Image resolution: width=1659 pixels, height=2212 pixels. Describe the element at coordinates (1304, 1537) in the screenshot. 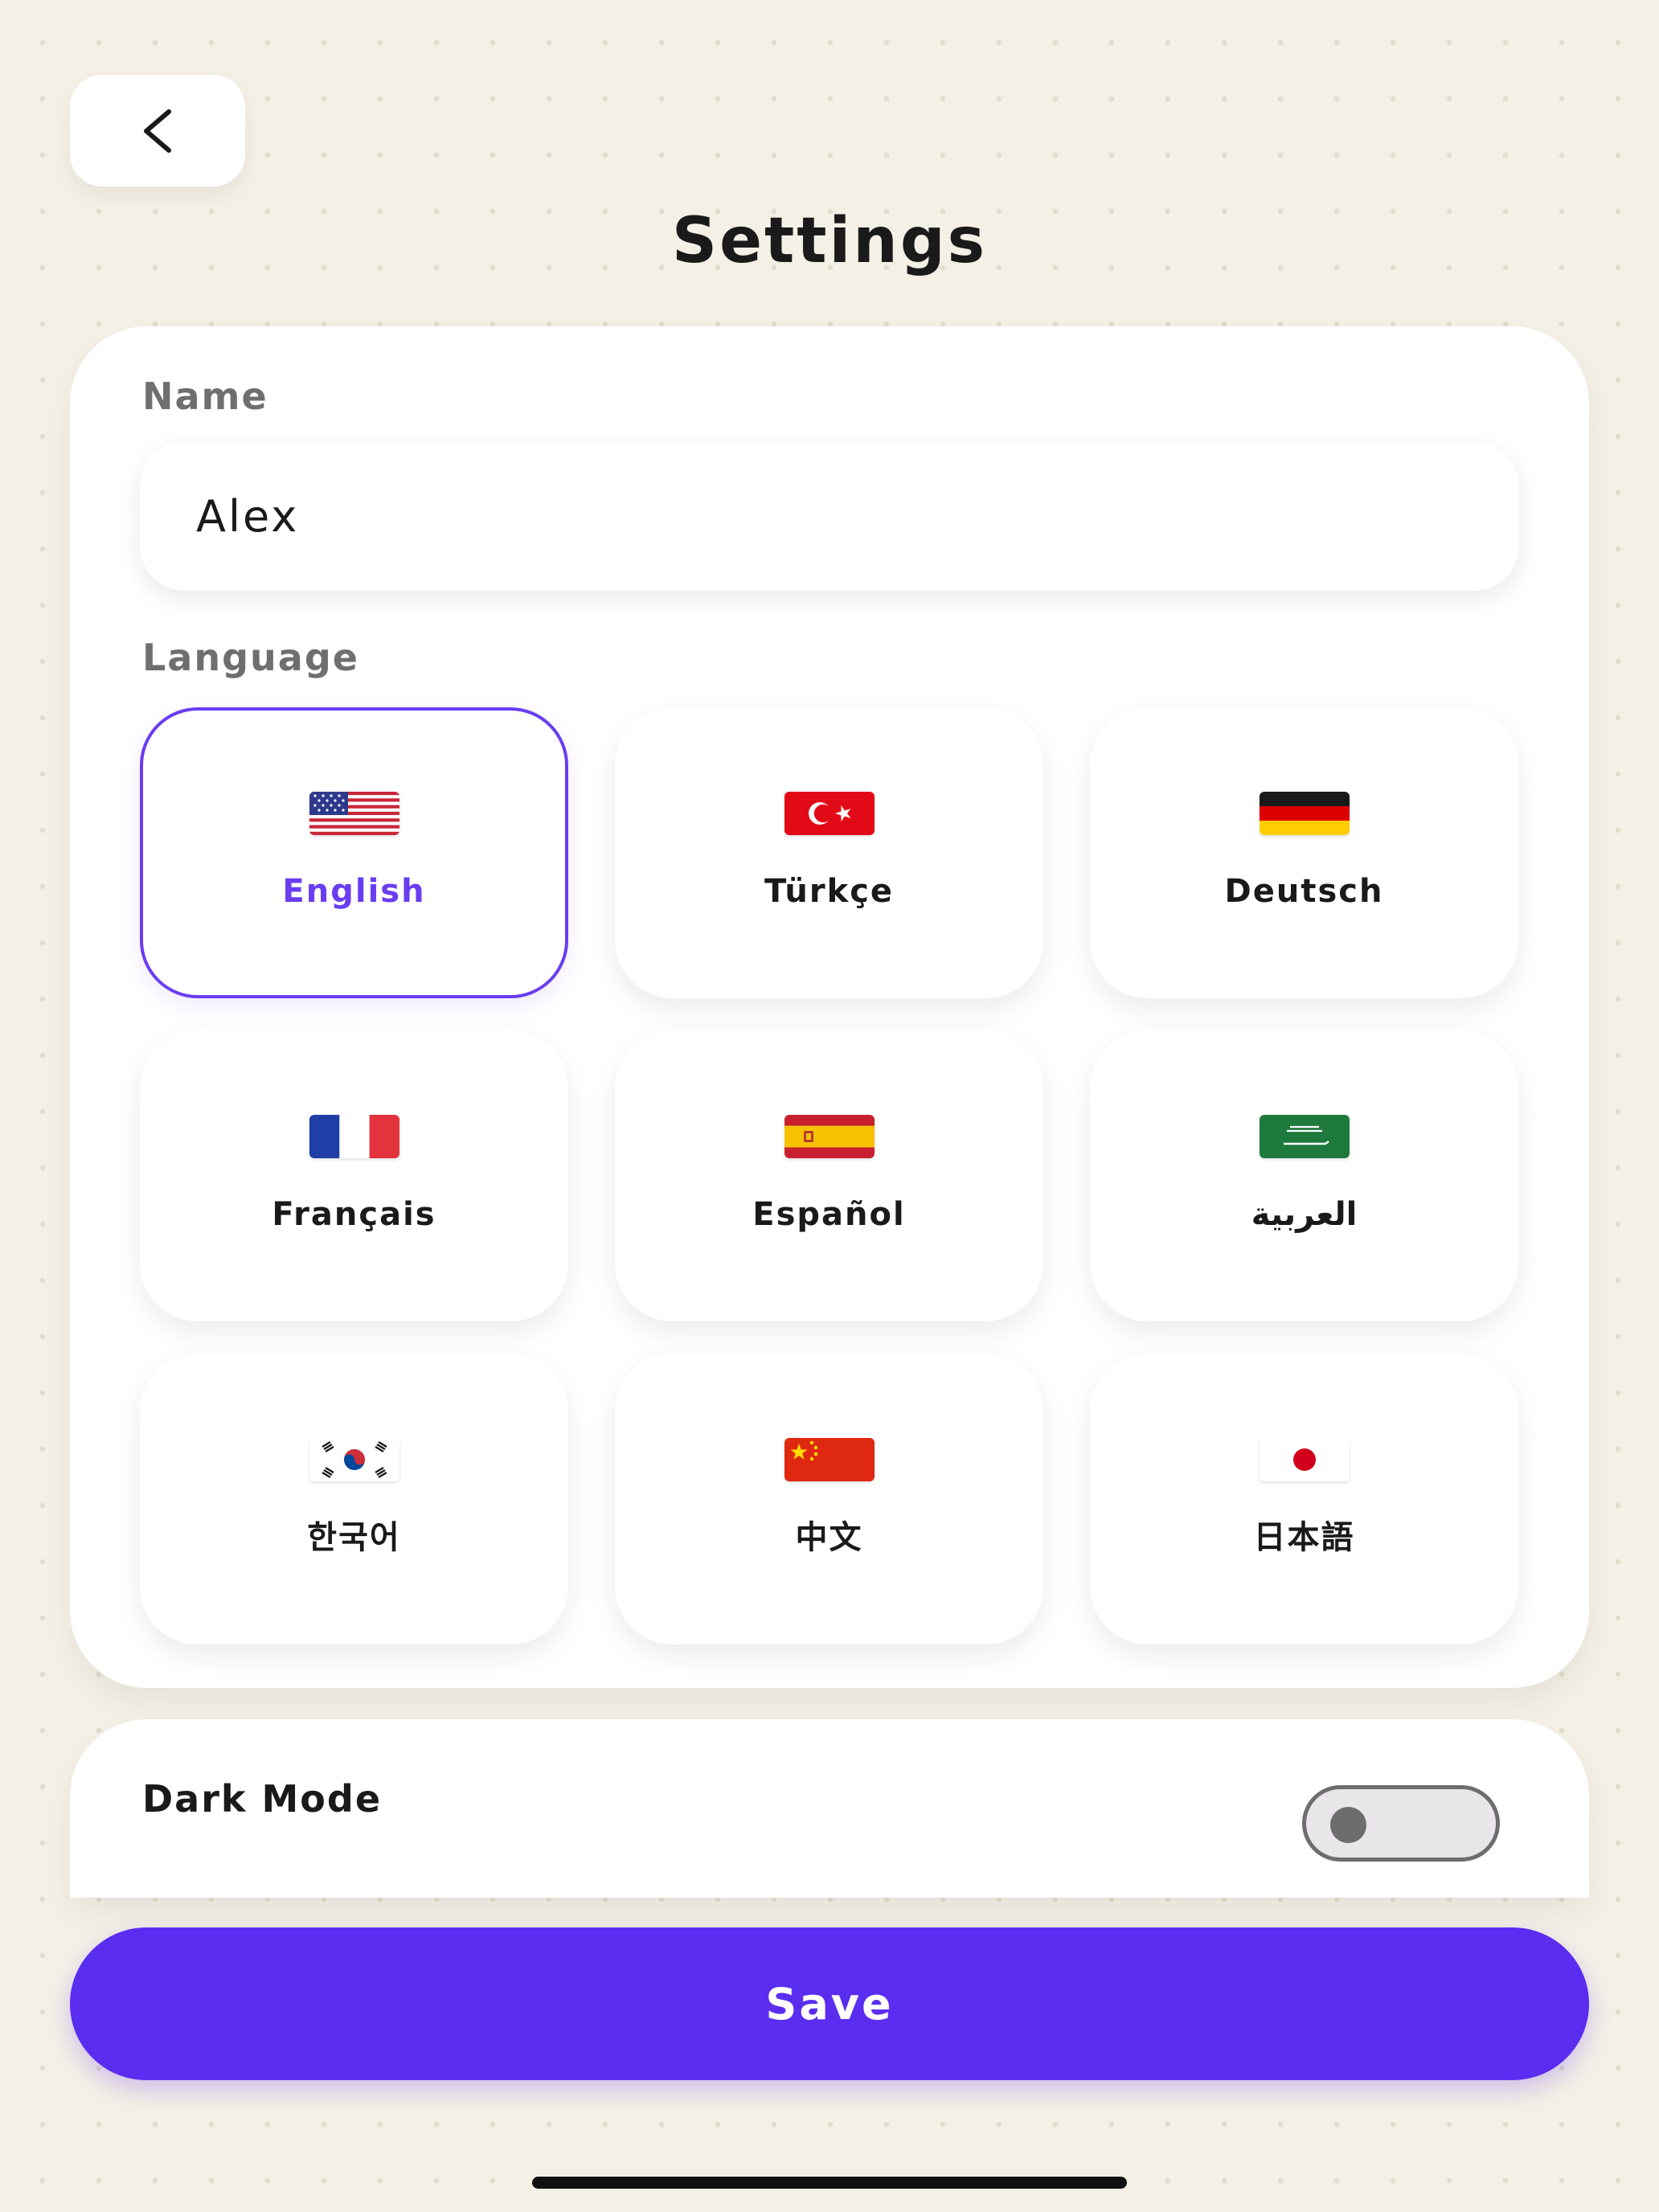

I see `language-label-japanese: 日本語` at that location.